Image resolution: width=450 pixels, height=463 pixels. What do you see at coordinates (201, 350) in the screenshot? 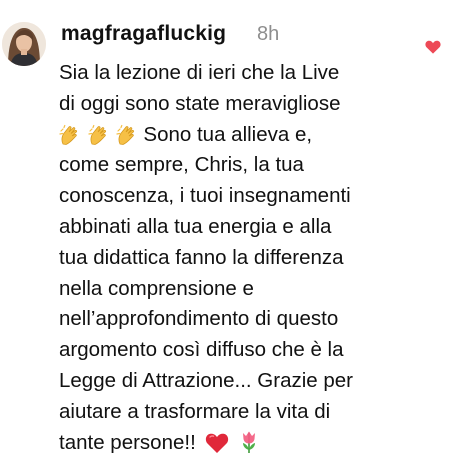
I see `comment-line: argomento così diffuso che è la` at bounding box center [201, 350].